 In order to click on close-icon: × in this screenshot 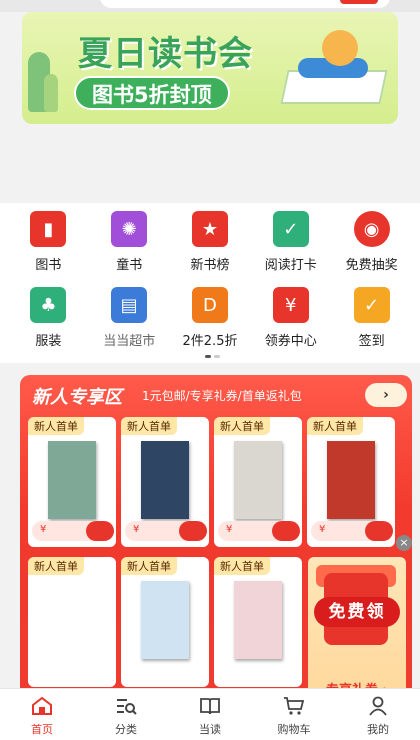, I will do `click(404, 543)`.